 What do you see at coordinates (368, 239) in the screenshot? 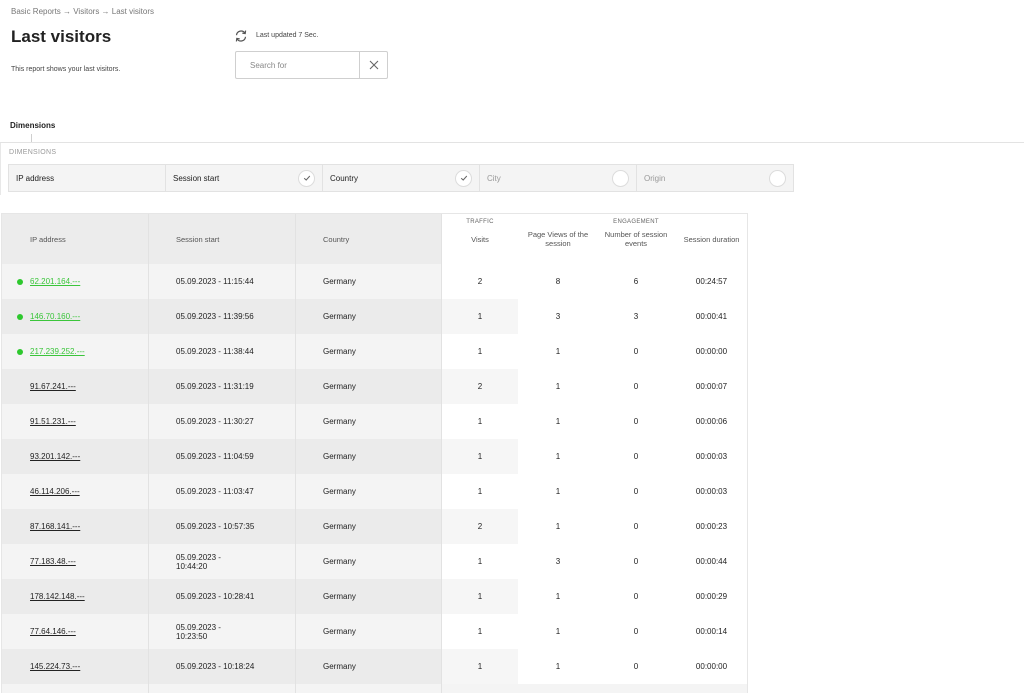
I see `header-country: Country` at bounding box center [368, 239].